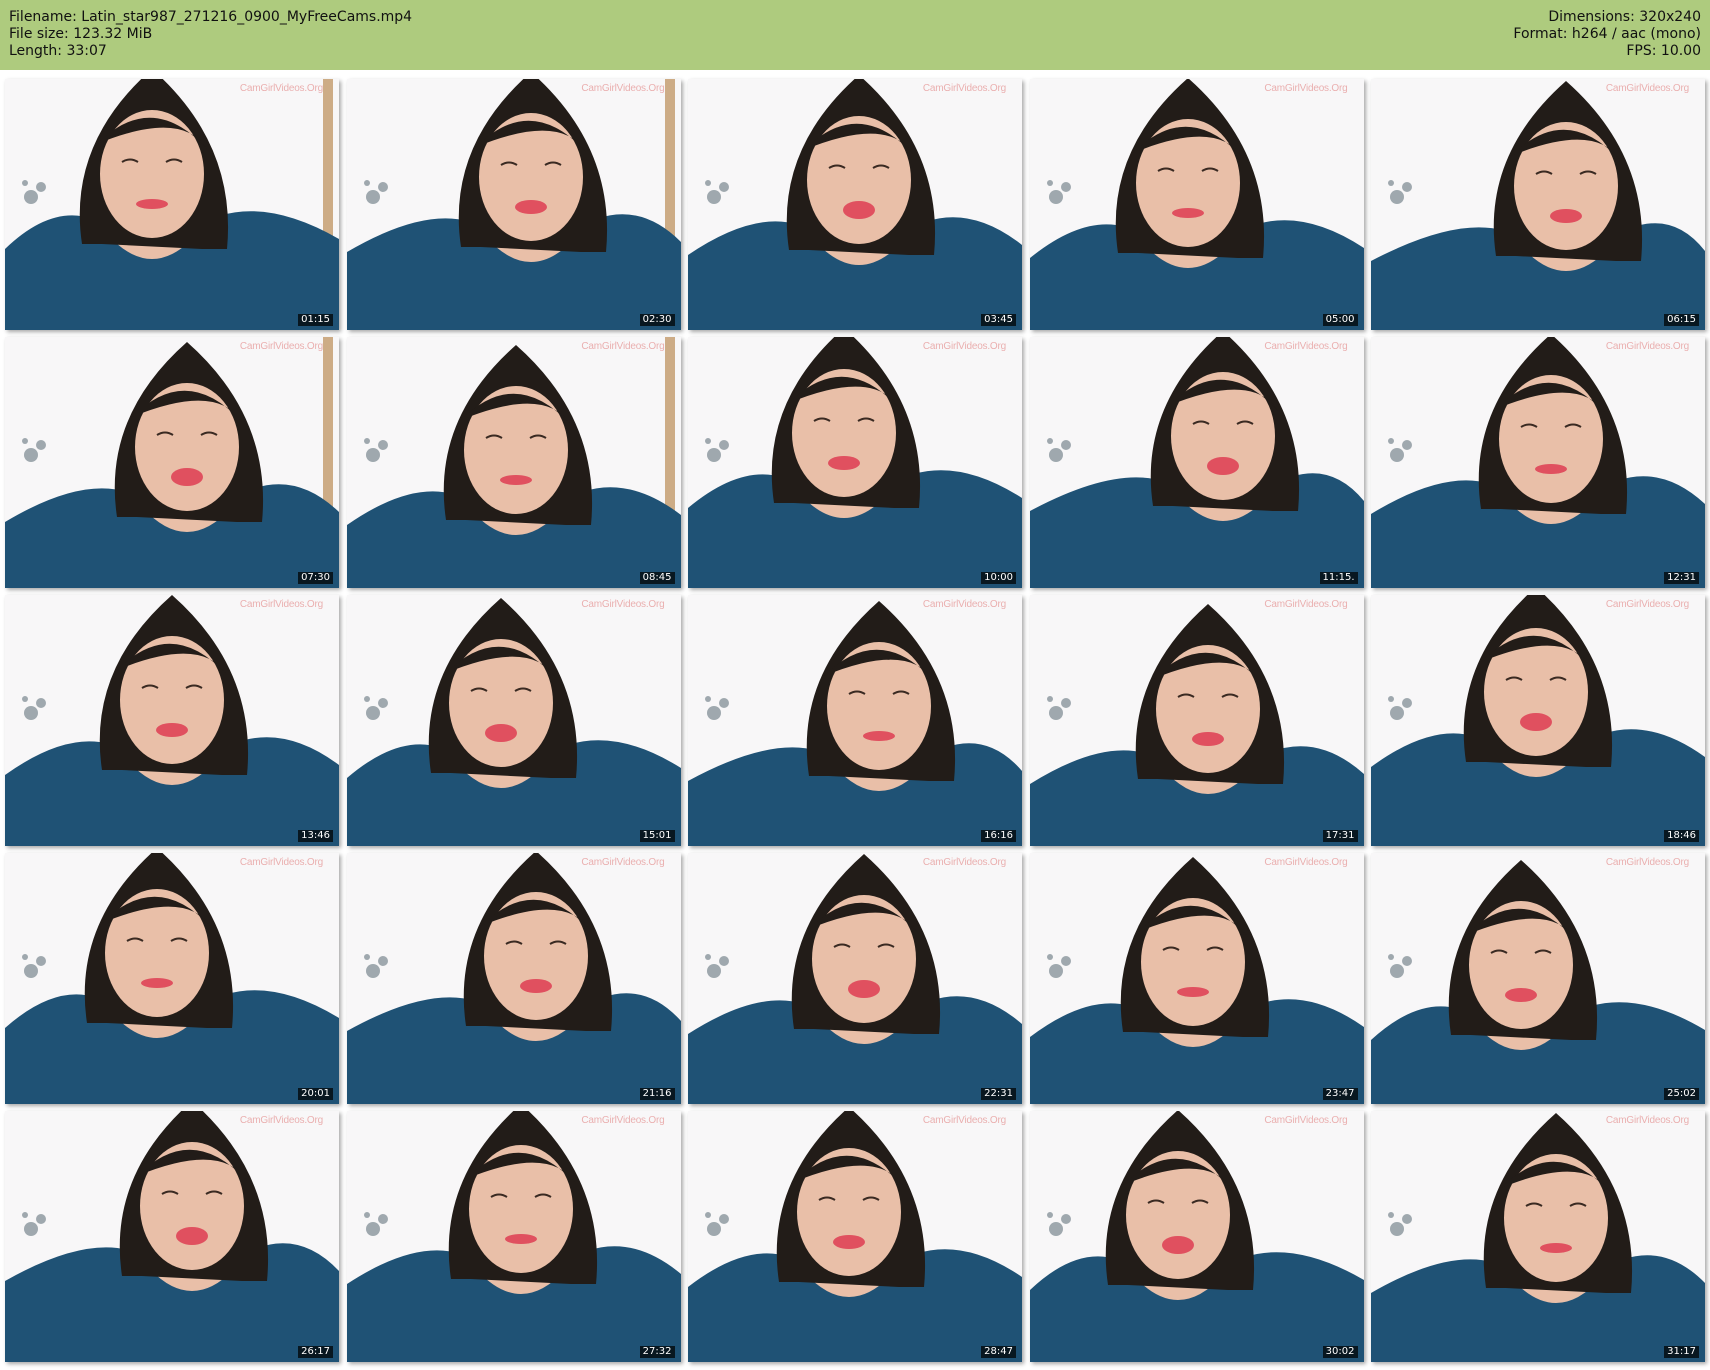  What do you see at coordinates (315, 320) in the screenshot?
I see `timestamp-label: 01:15` at bounding box center [315, 320].